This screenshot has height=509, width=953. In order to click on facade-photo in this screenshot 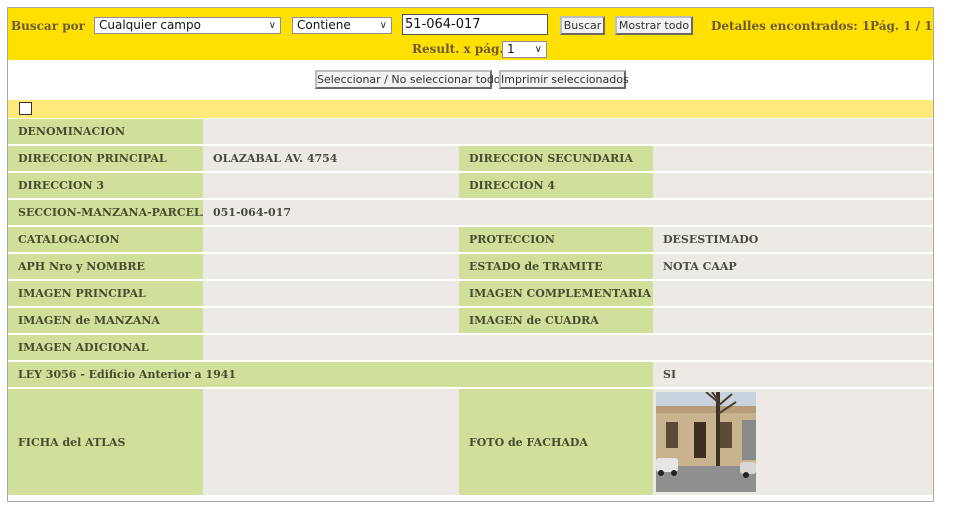, I will do `click(706, 442)`.